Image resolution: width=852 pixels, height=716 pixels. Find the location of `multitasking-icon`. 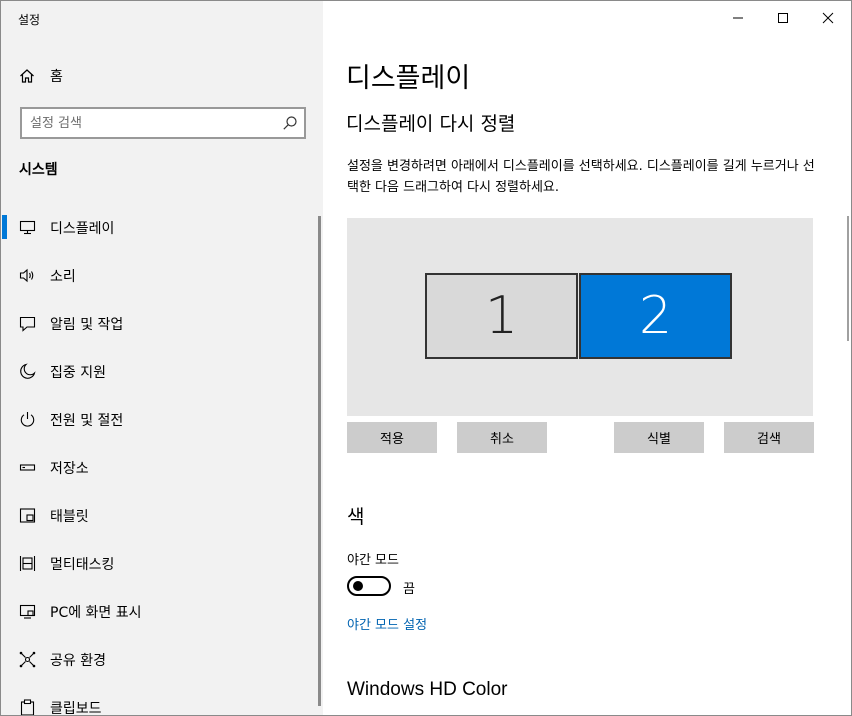

multitasking-icon is located at coordinates (27, 563).